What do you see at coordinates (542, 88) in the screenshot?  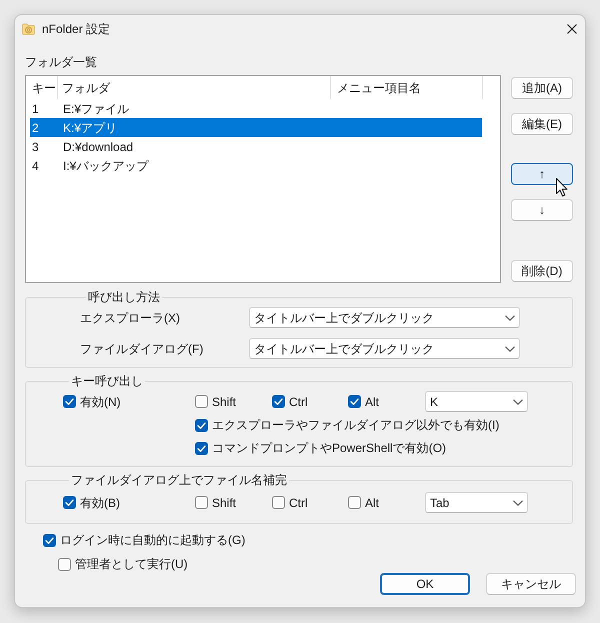 I see `action-button: 追加(A)` at bounding box center [542, 88].